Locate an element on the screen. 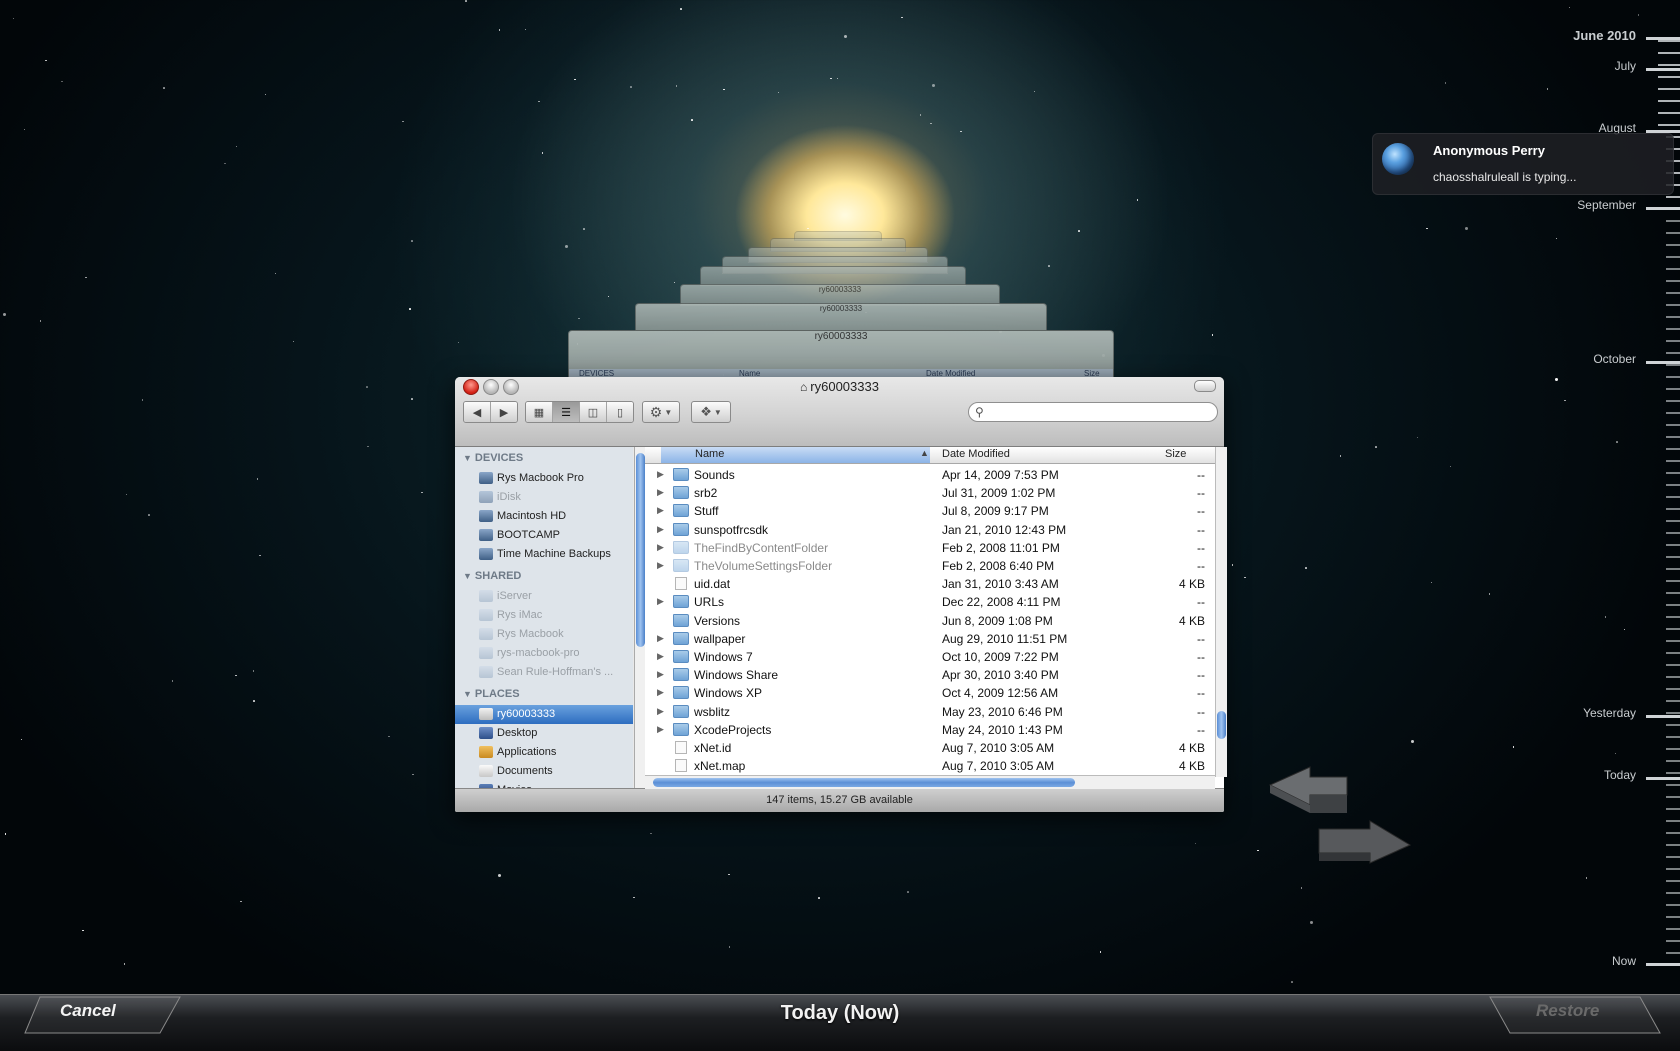 This screenshot has height=1051, width=1680. file-row: ▶ XcodeProjects May 24, 2010 1:43 PM -- is located at coordinates (925, 730).